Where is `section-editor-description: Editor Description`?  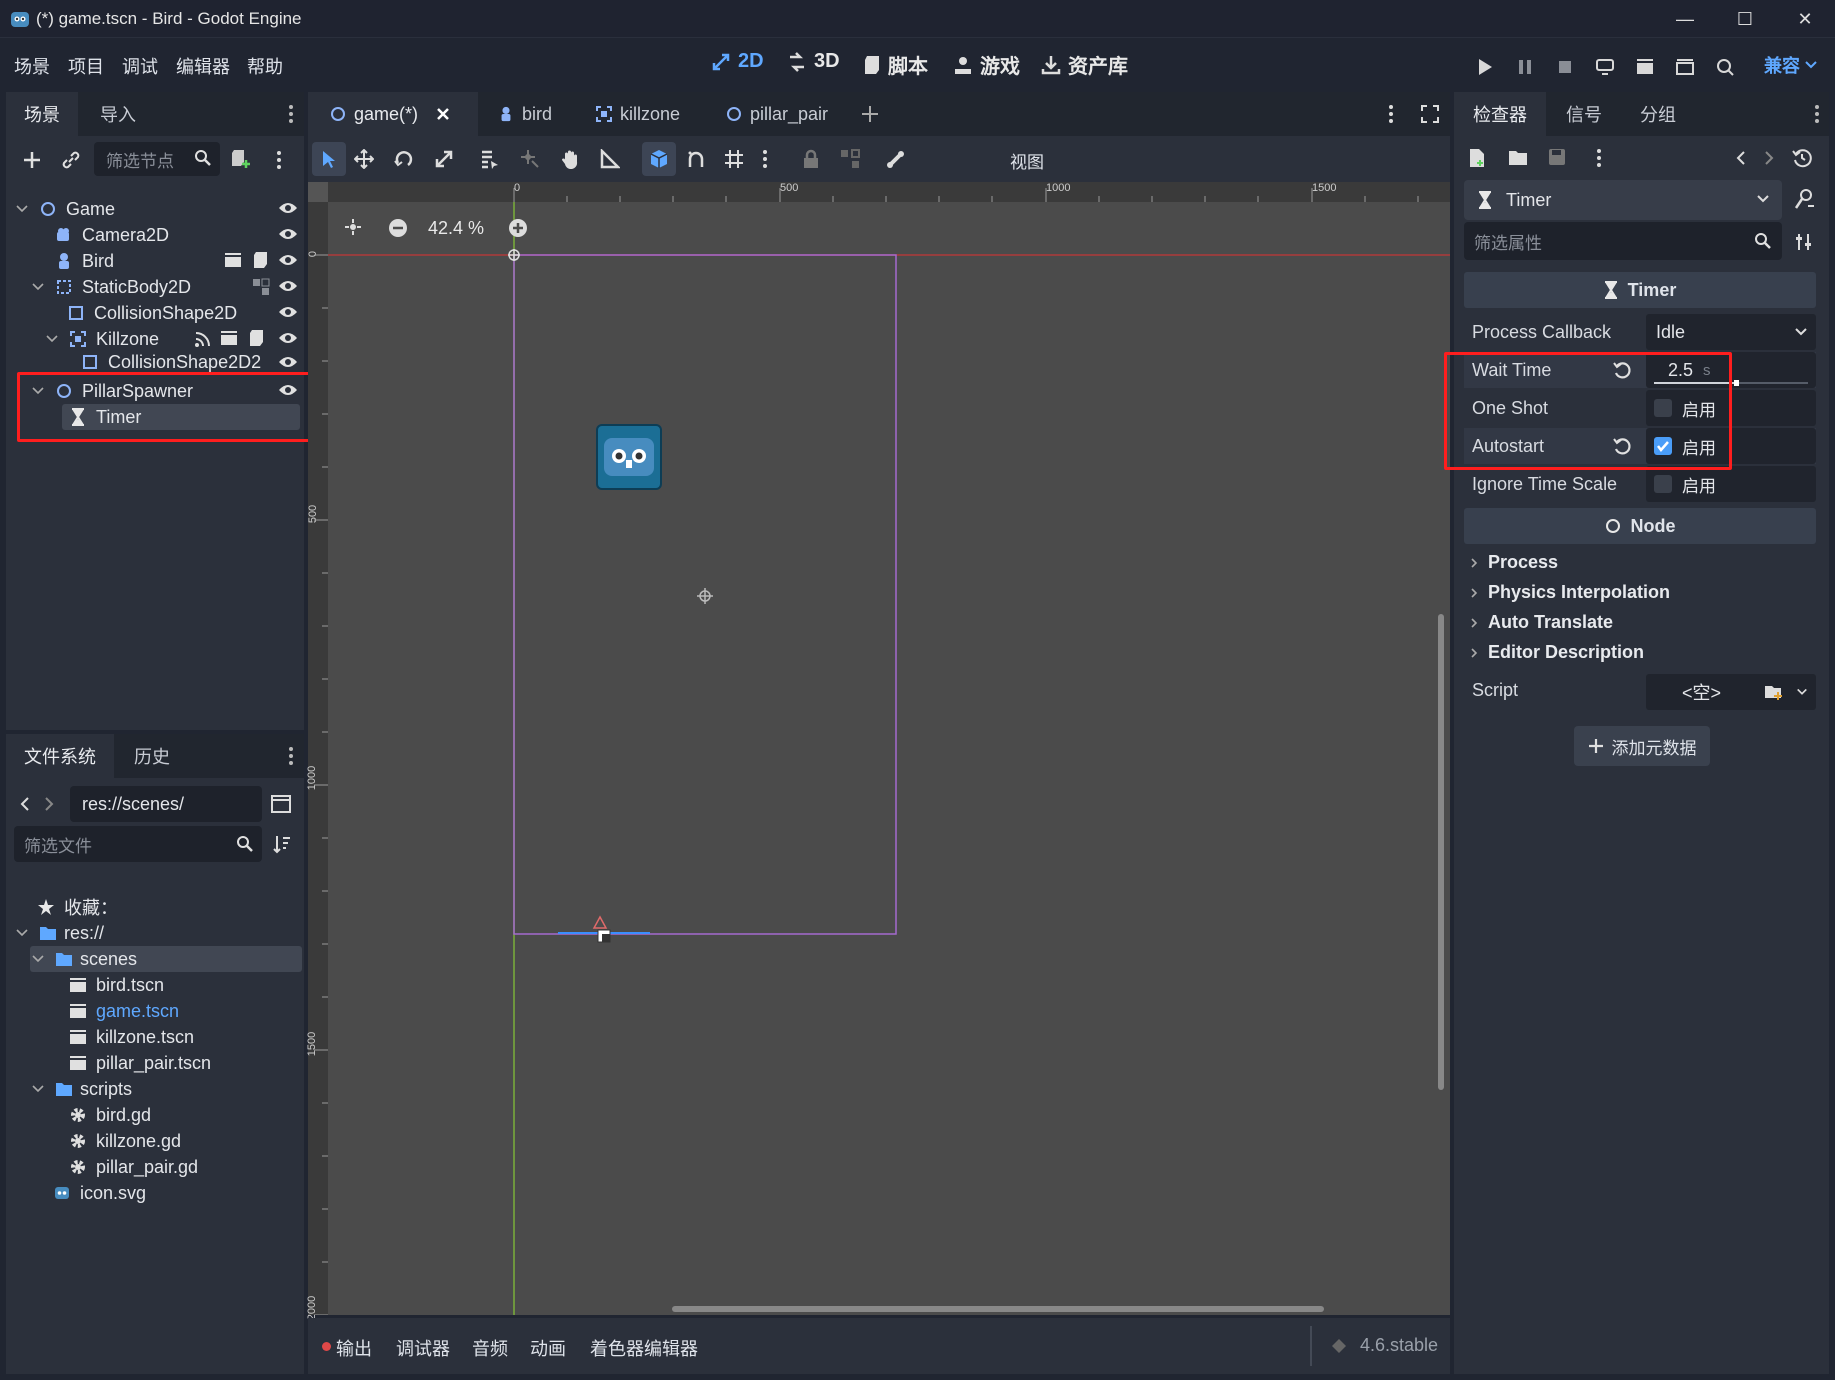
section-editor-description: Editor Description is located at coordinates (1557, 652).